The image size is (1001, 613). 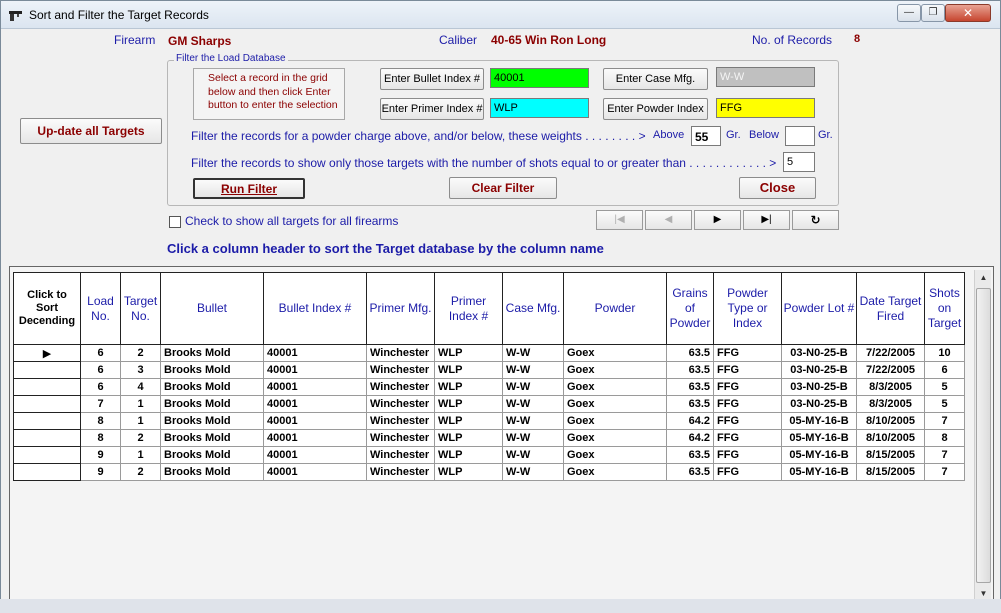 What do you see at coordinates (47, 353) in the screenshot?
I see `row-selector: ▶` at bounding box center [47, 353].